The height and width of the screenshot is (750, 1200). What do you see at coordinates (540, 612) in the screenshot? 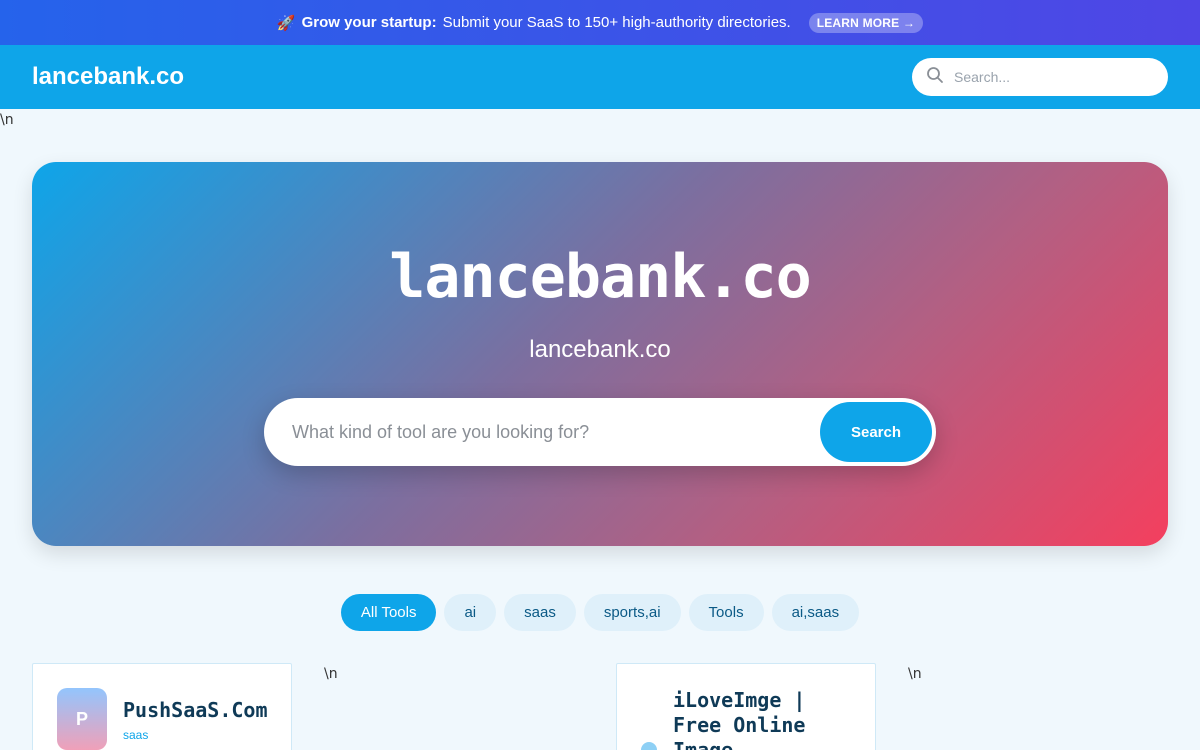
I see `filter-chip-saas: saas` at bounding box center [540, 612].